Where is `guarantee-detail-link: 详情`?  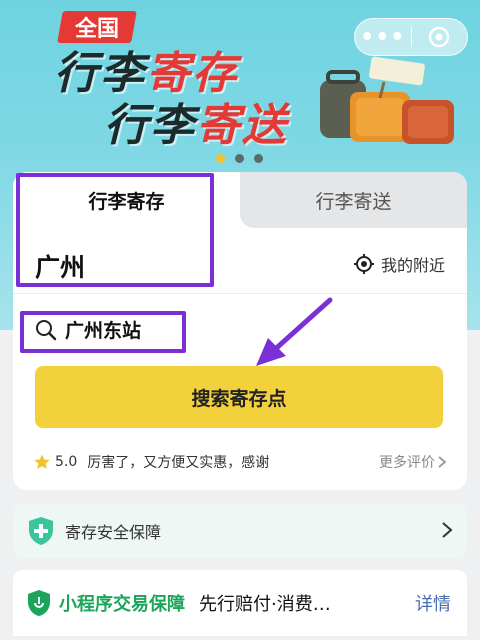 guarantee-detail-link: 详情 is located at coordinates (433, 603).